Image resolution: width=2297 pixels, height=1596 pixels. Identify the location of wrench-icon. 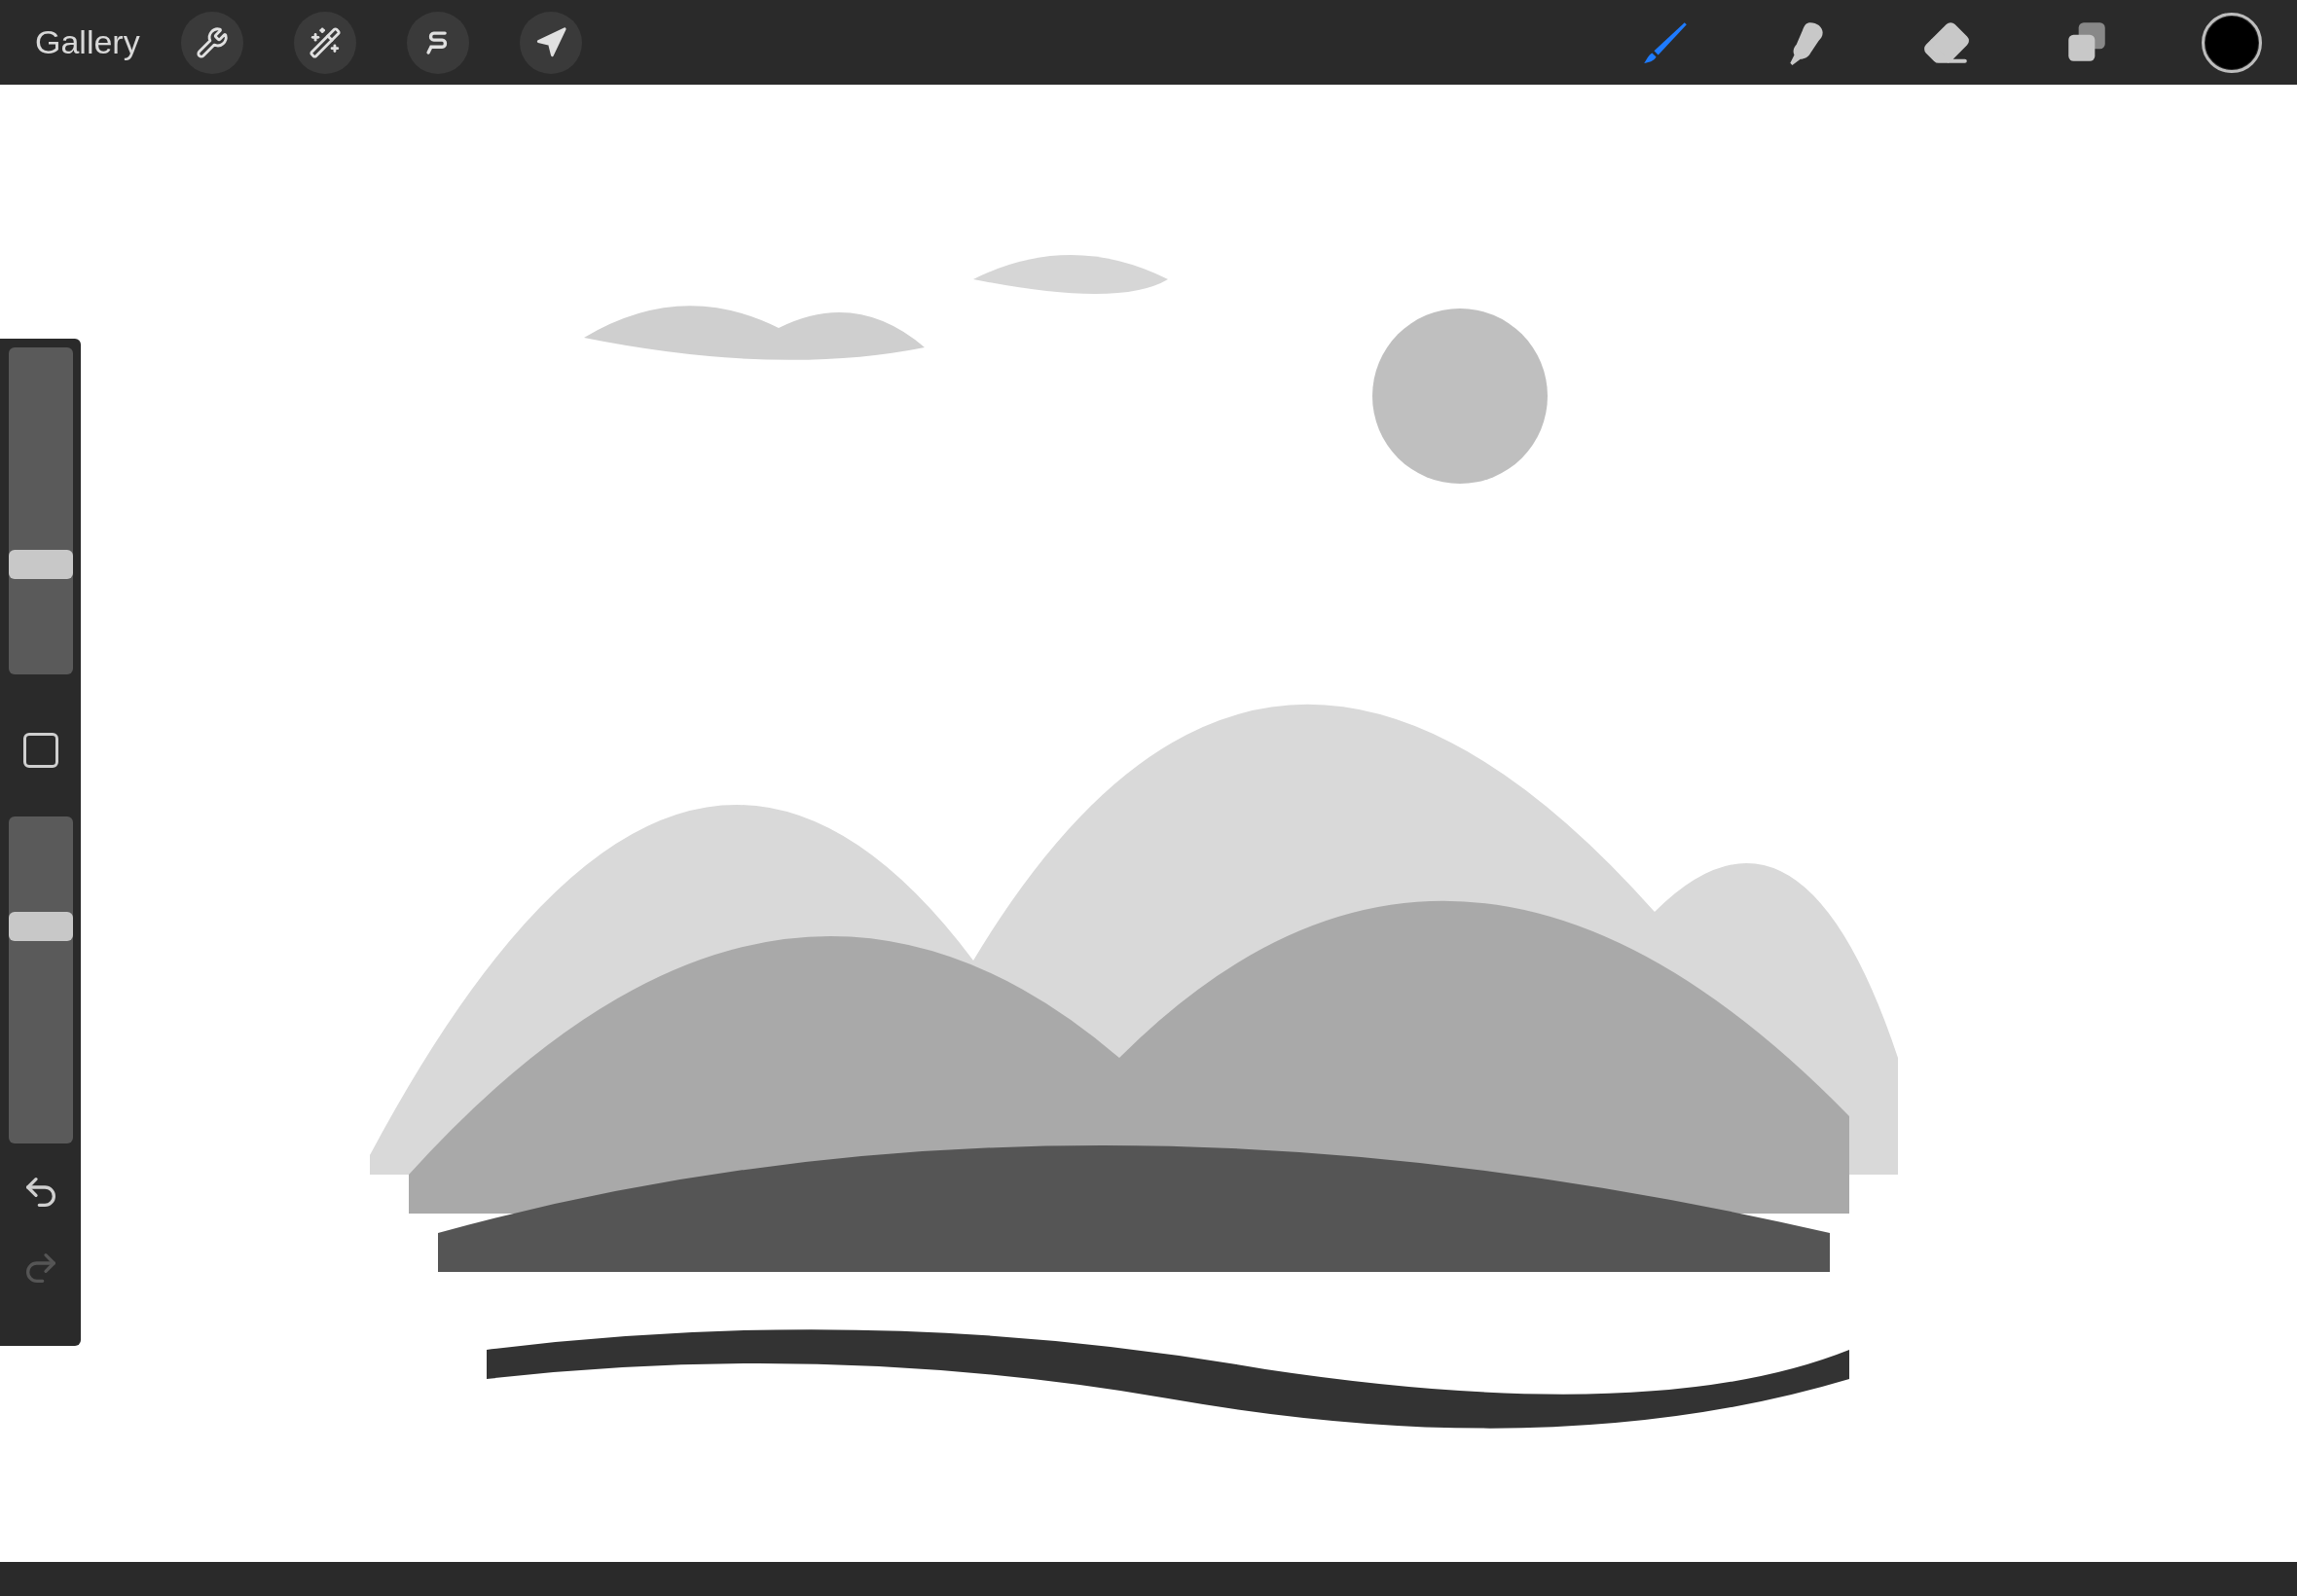
(212, 42).